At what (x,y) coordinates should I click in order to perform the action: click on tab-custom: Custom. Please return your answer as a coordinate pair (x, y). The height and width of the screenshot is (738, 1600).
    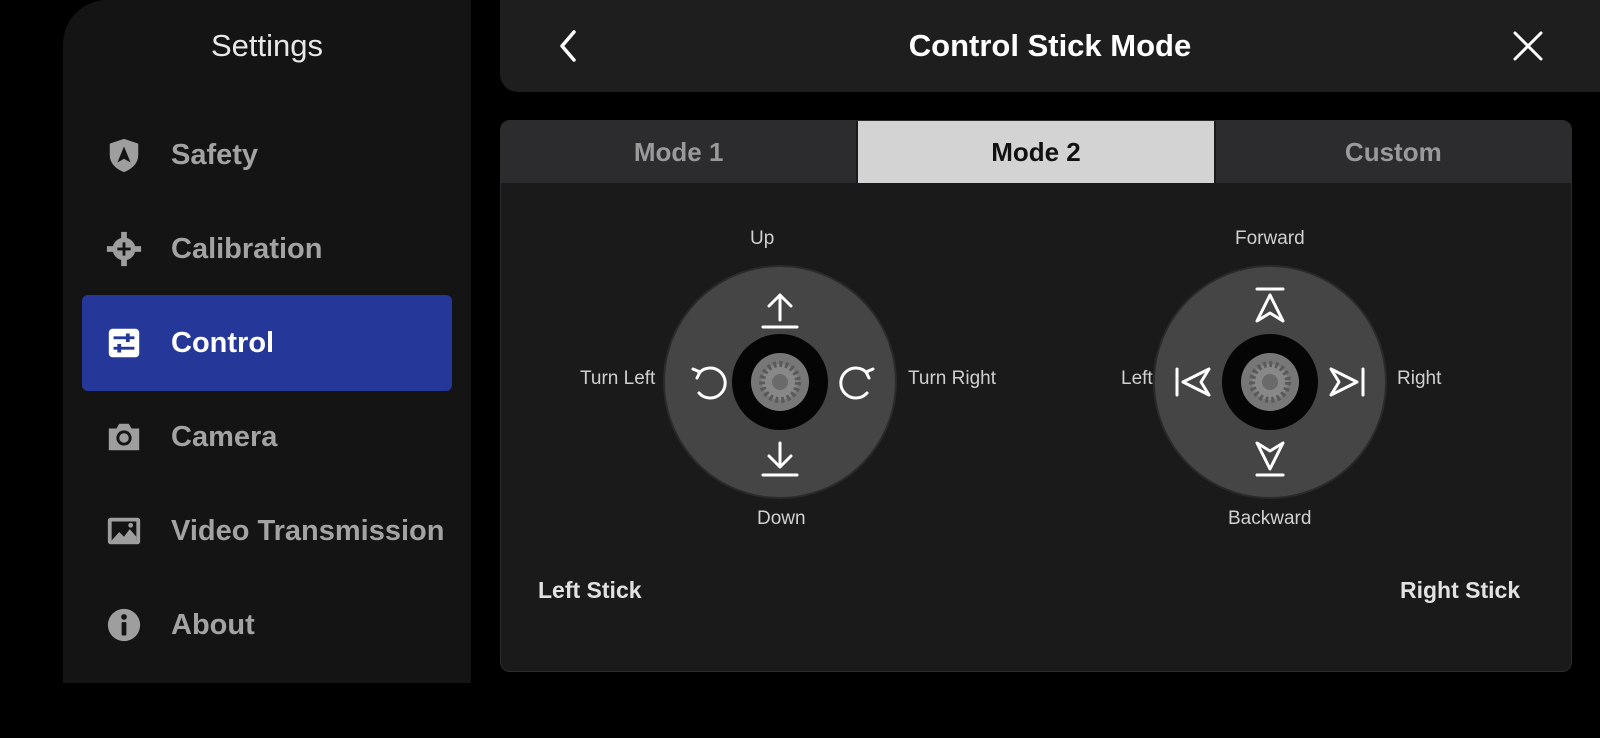
    Looking at the image, I should click on (1393, 152).